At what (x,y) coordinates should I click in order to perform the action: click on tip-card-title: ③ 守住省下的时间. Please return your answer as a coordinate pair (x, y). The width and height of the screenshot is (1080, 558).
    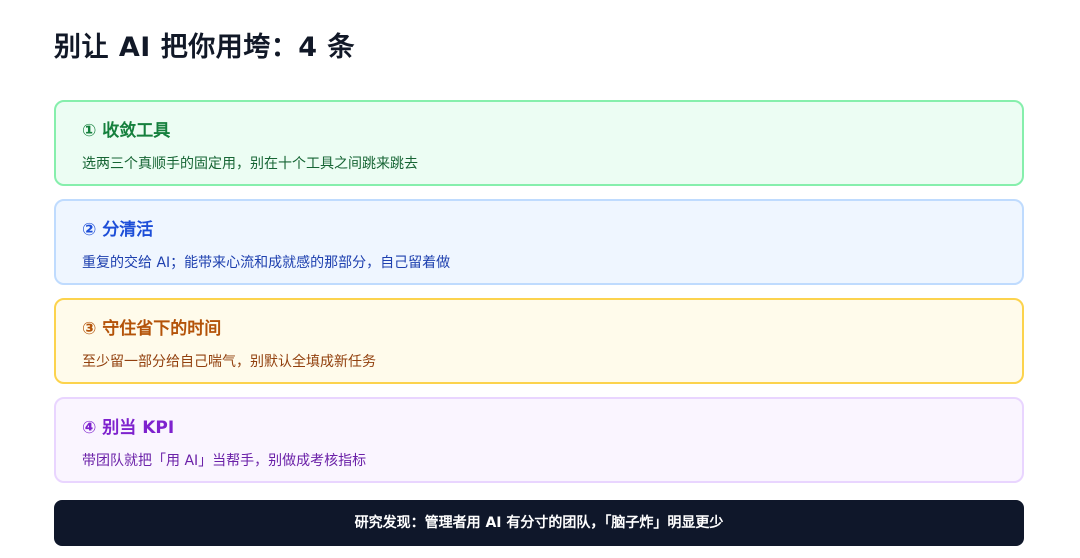
    Looking at the image, I should click on (152, 329).